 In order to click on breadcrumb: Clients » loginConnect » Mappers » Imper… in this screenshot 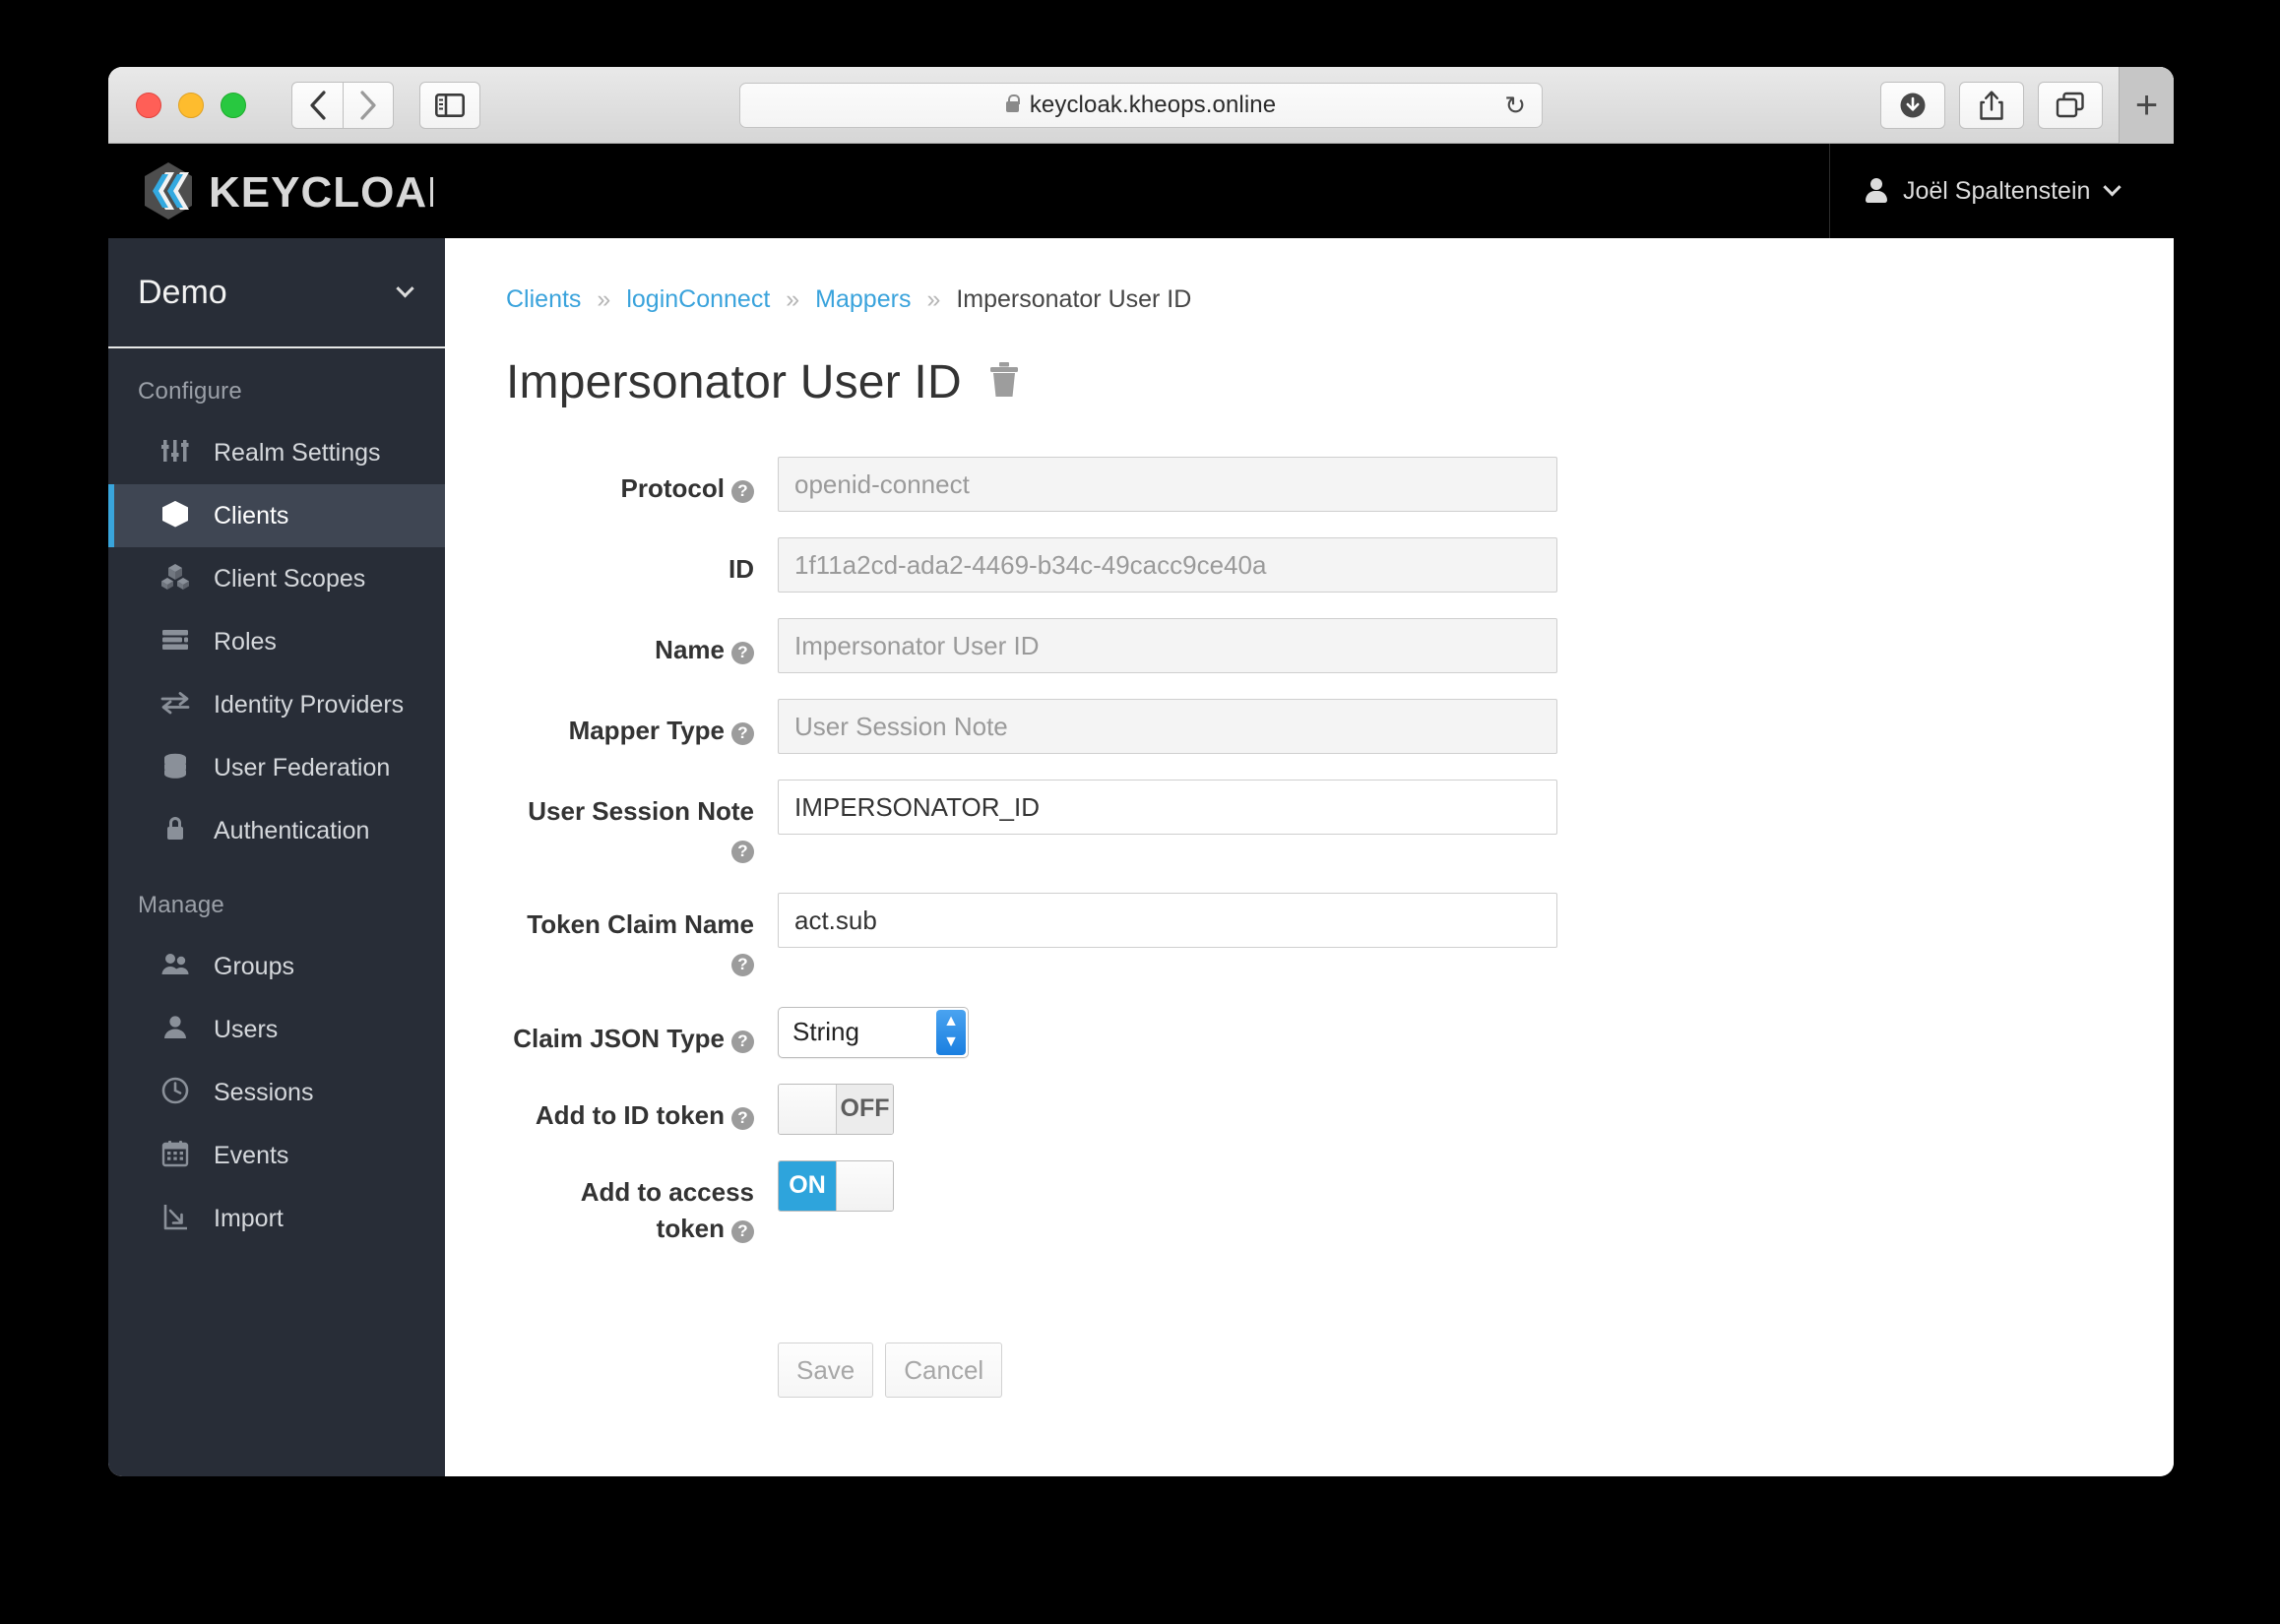, I will do `click(1312, 299)`.